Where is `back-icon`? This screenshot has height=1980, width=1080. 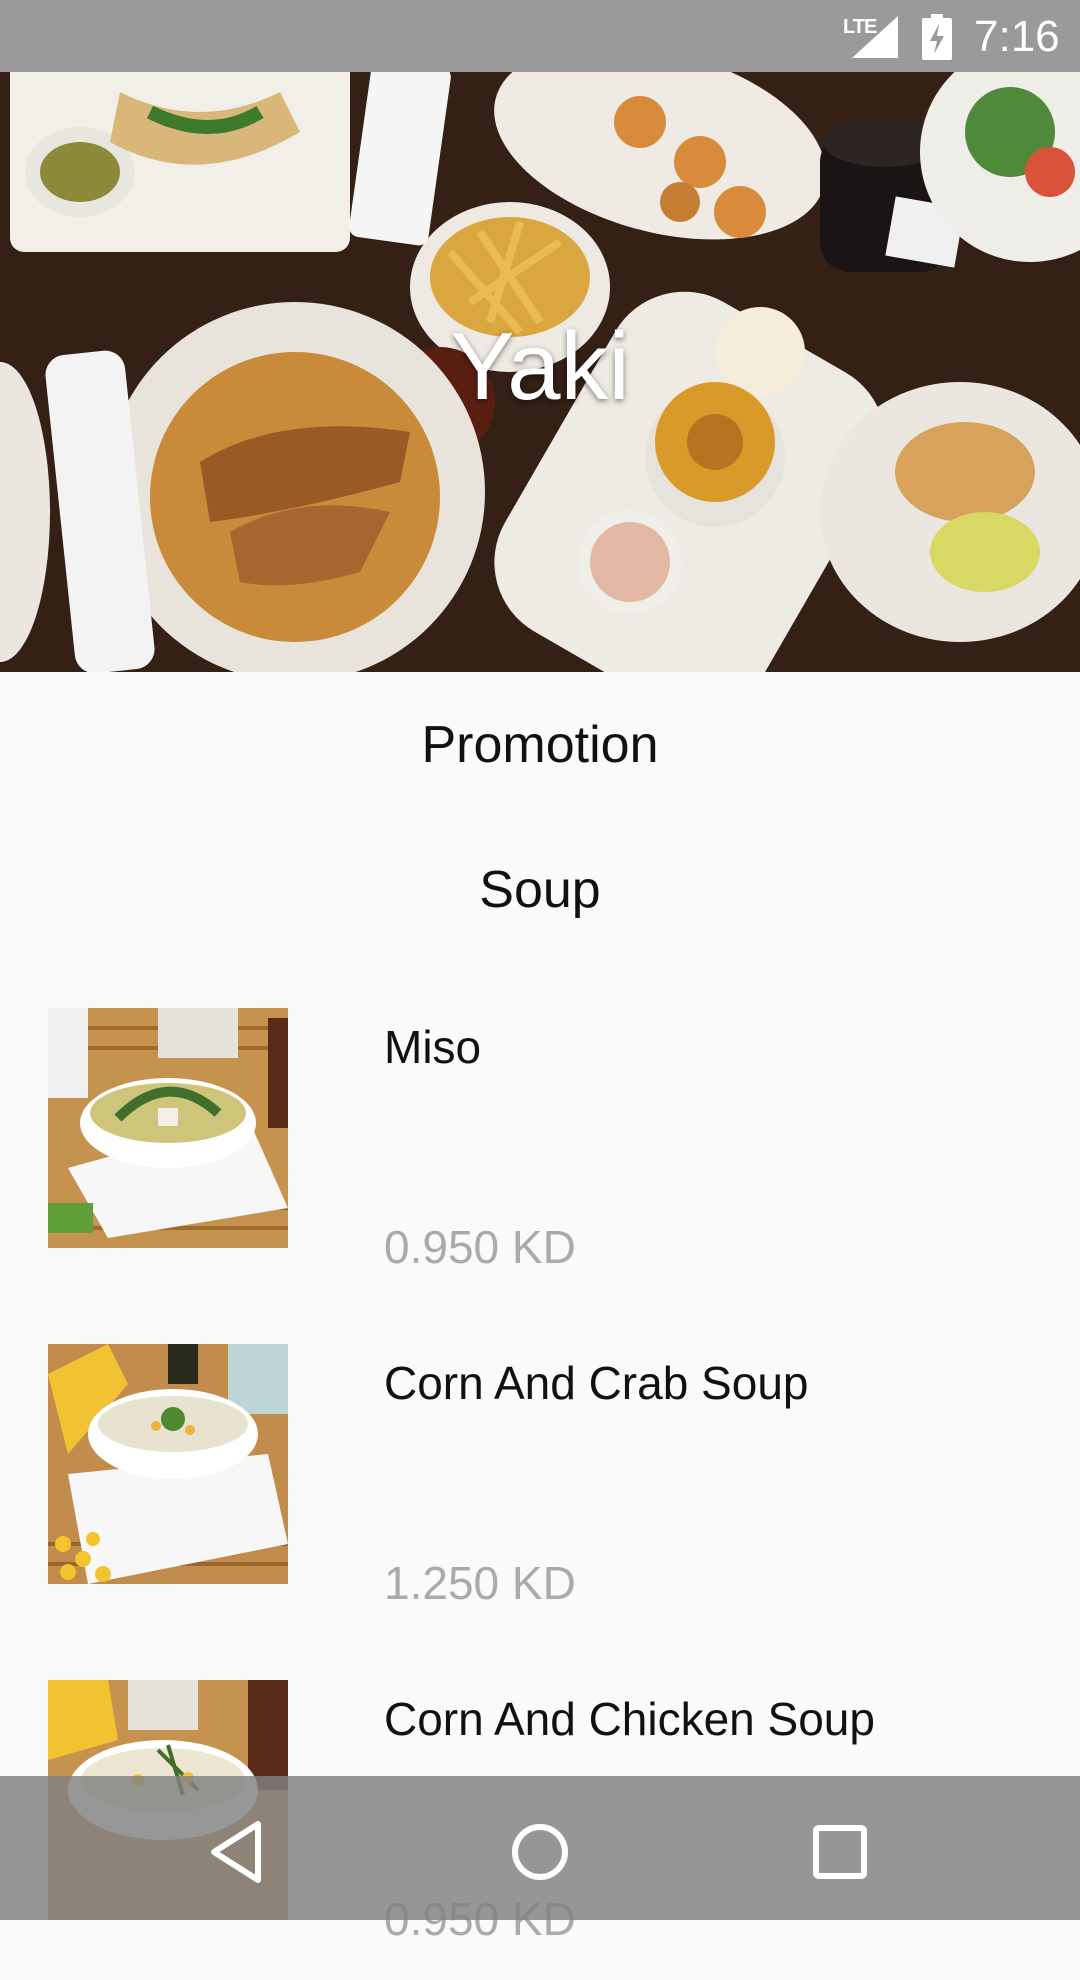 back-icon is located at coordinates (240, 1852).